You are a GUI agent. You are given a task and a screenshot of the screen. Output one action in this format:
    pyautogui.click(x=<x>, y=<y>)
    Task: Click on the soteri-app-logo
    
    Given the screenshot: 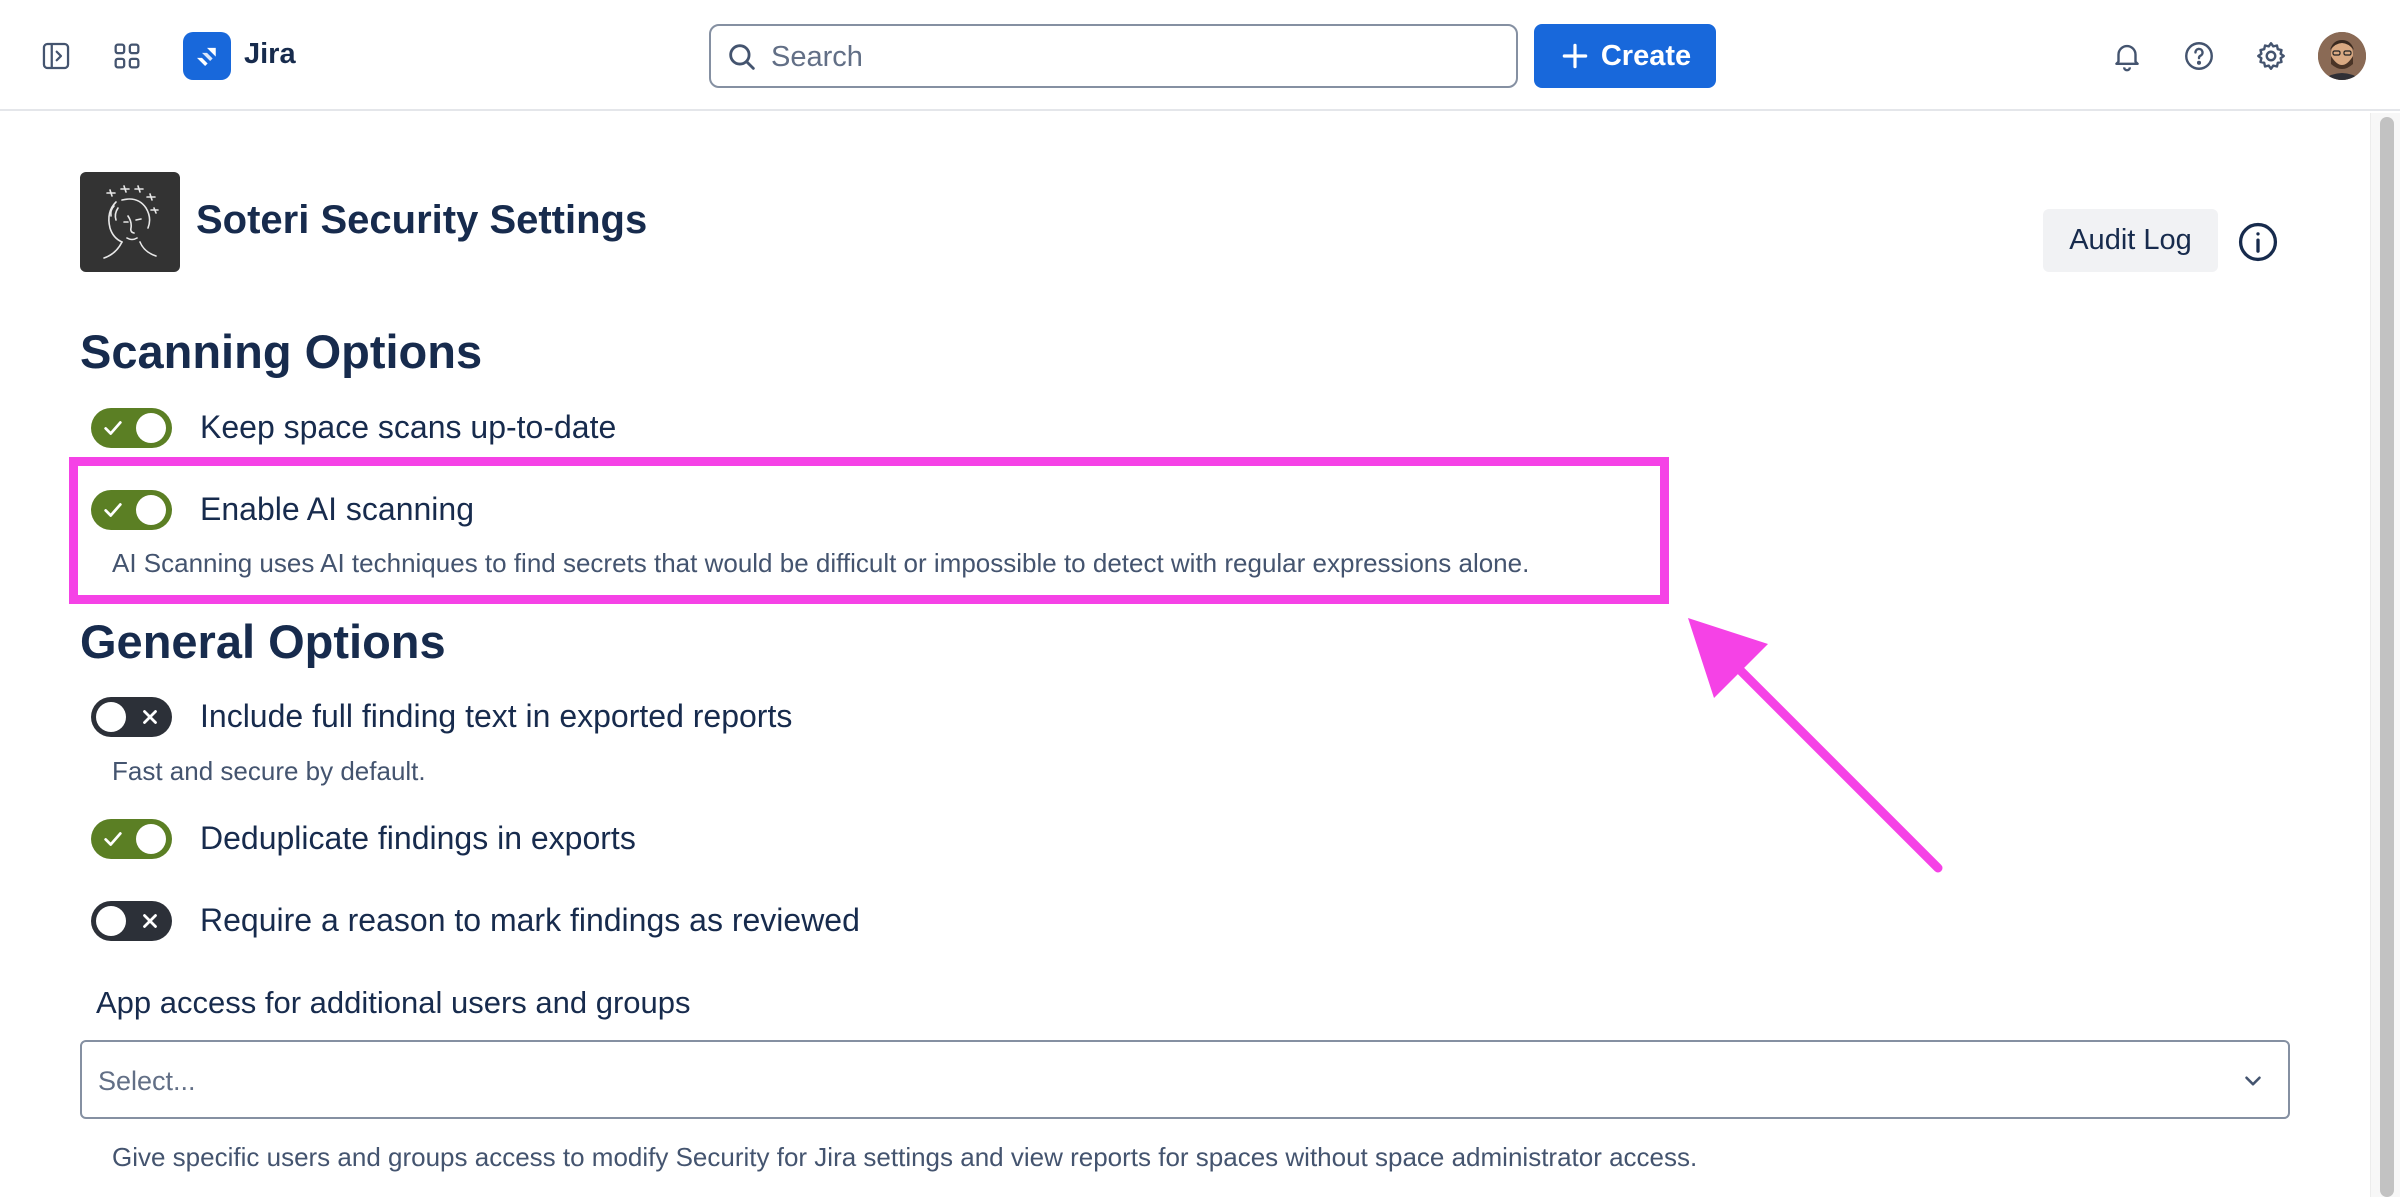 What is the action you would take?
    pyautogui.click(x=130, y=222)
    